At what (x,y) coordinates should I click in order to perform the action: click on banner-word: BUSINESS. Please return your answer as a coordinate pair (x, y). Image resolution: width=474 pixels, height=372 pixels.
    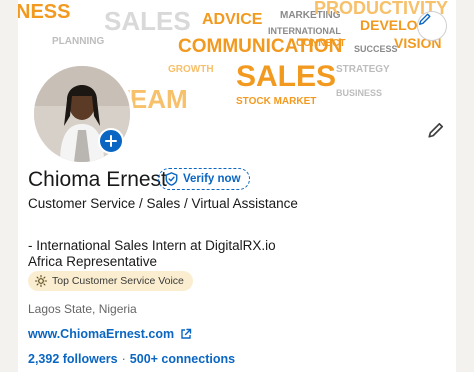
    Looking at the image, I should click on (359, 93).